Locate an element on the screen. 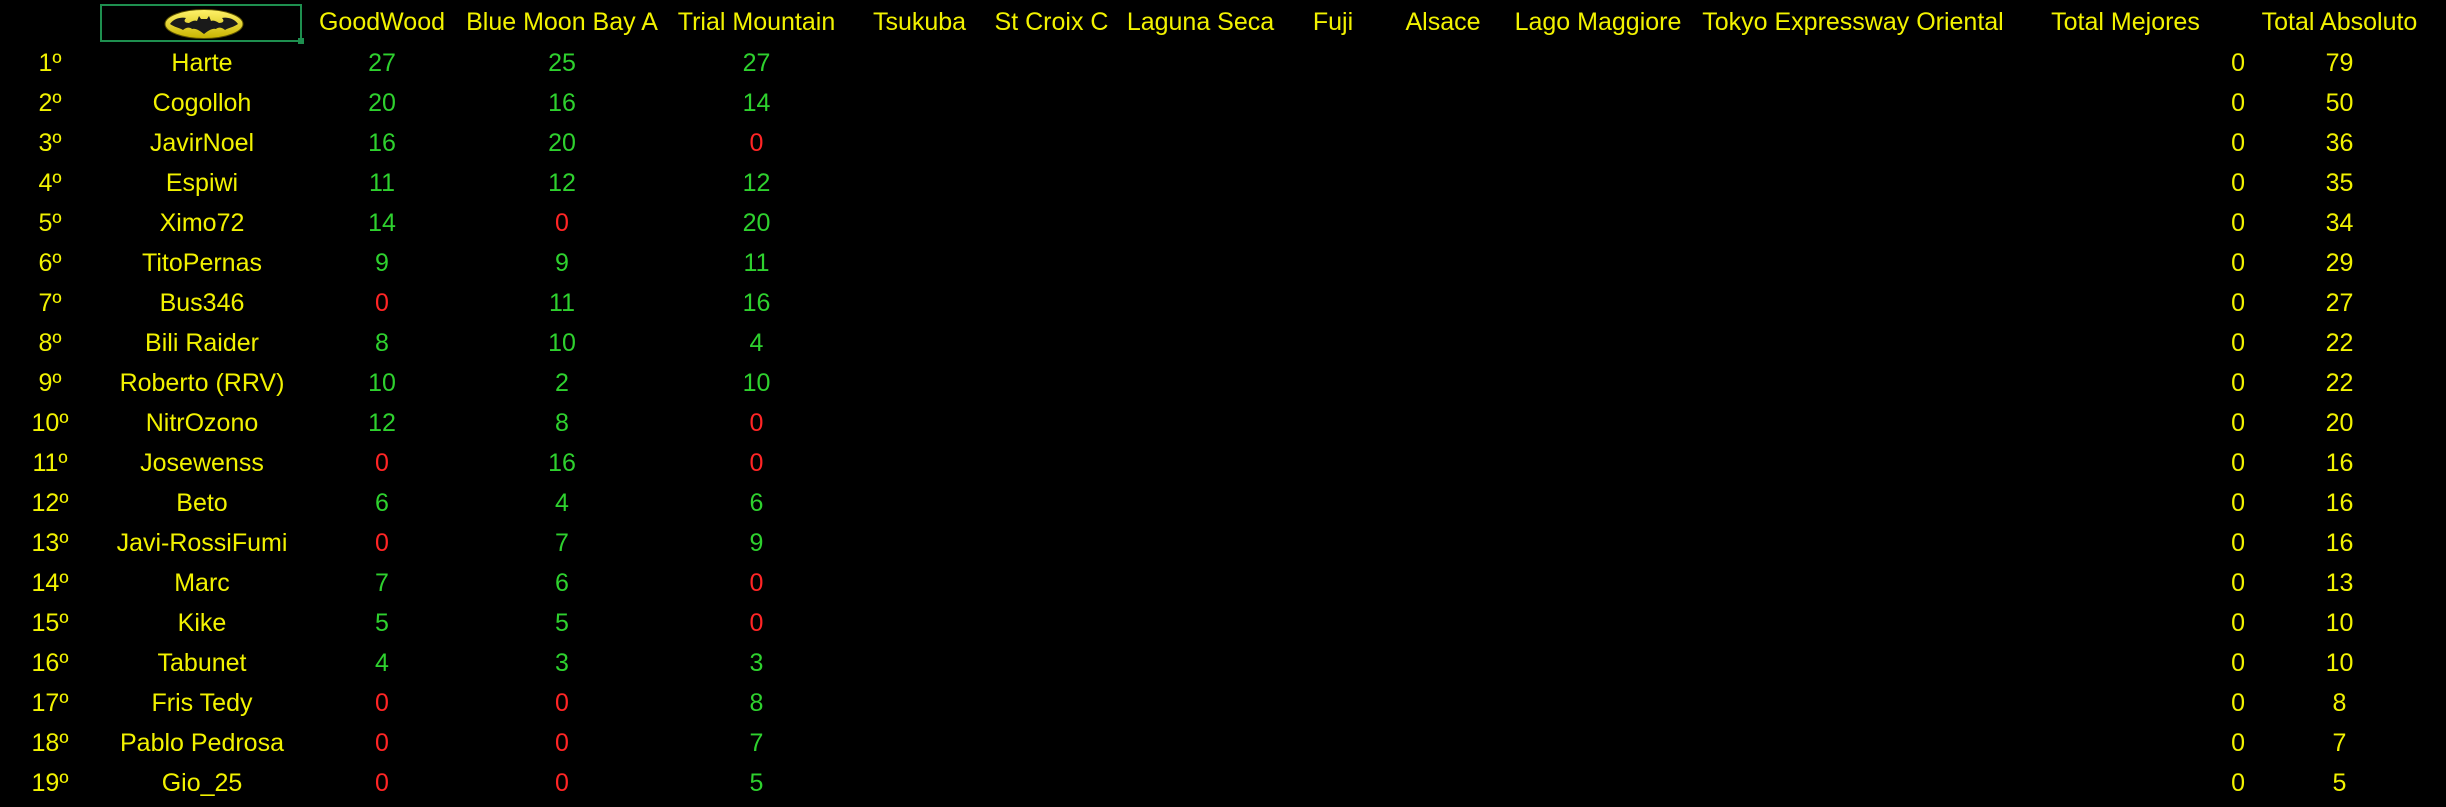 The height and width of the screenshot is (807, 2446). blue-moon-points-cell: 7 is located at coordinates (562, 543).